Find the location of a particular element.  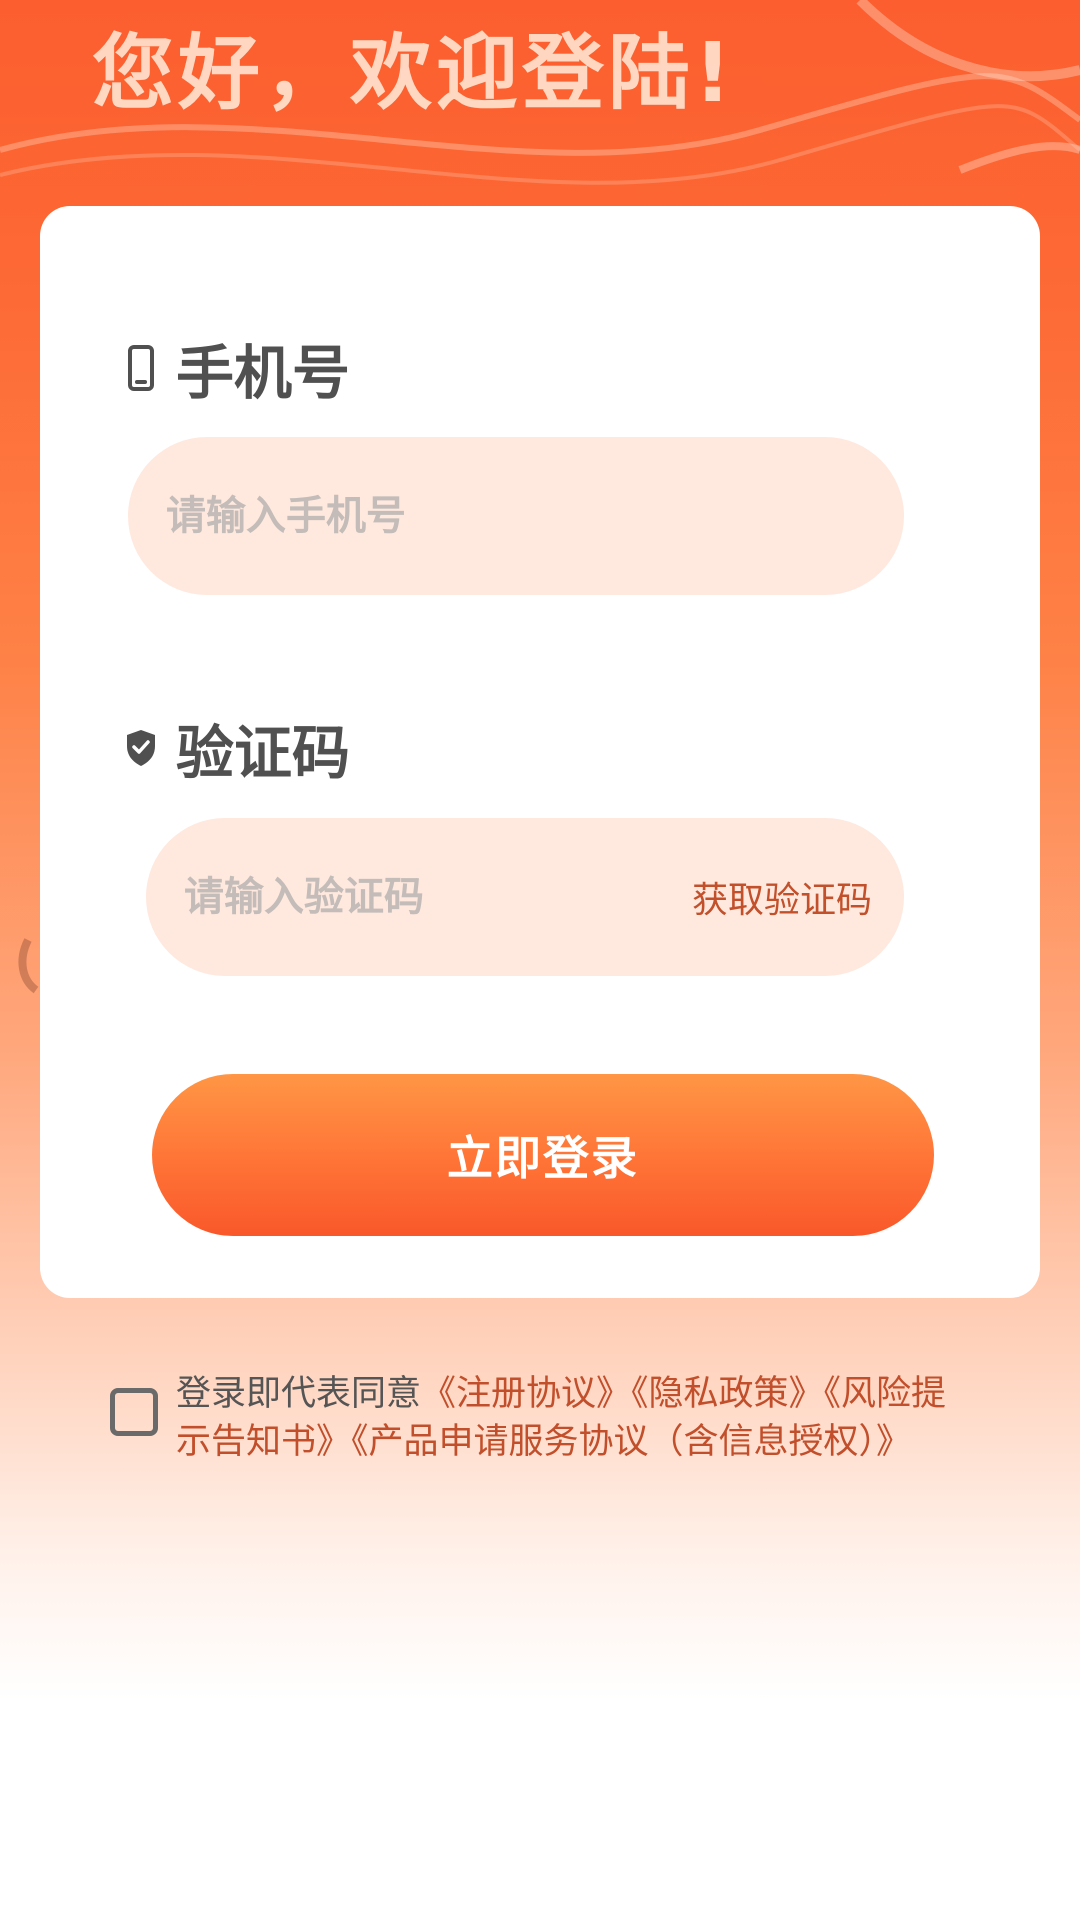

agreement-prefix: 登录即代表同意 is located at coordinates (299, 1394).